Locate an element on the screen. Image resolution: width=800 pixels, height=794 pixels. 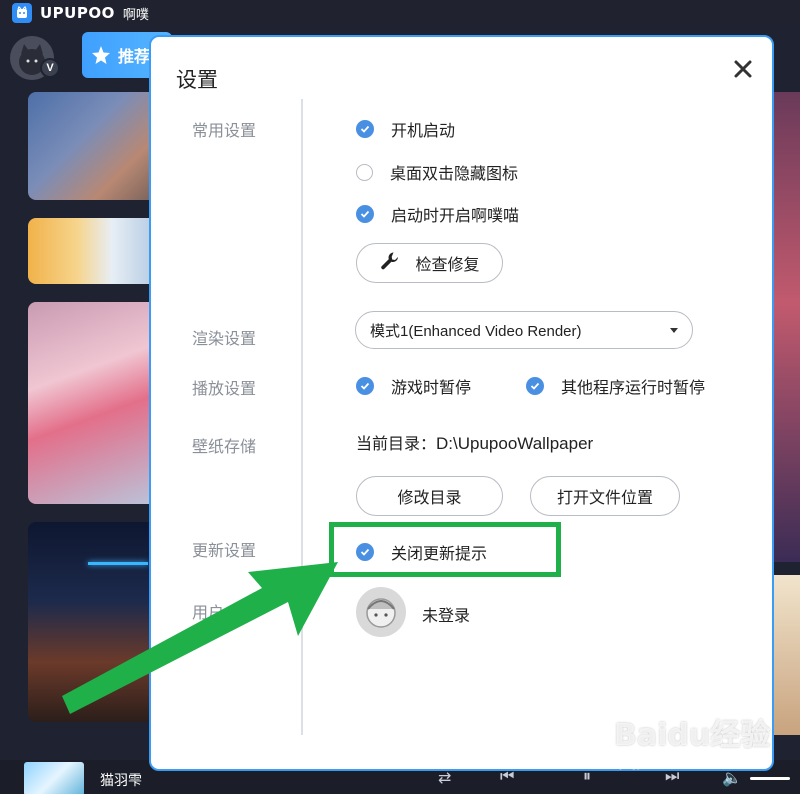
pause-other-label: 其他程序运行时暂停 is located at coordinates (633, 388).